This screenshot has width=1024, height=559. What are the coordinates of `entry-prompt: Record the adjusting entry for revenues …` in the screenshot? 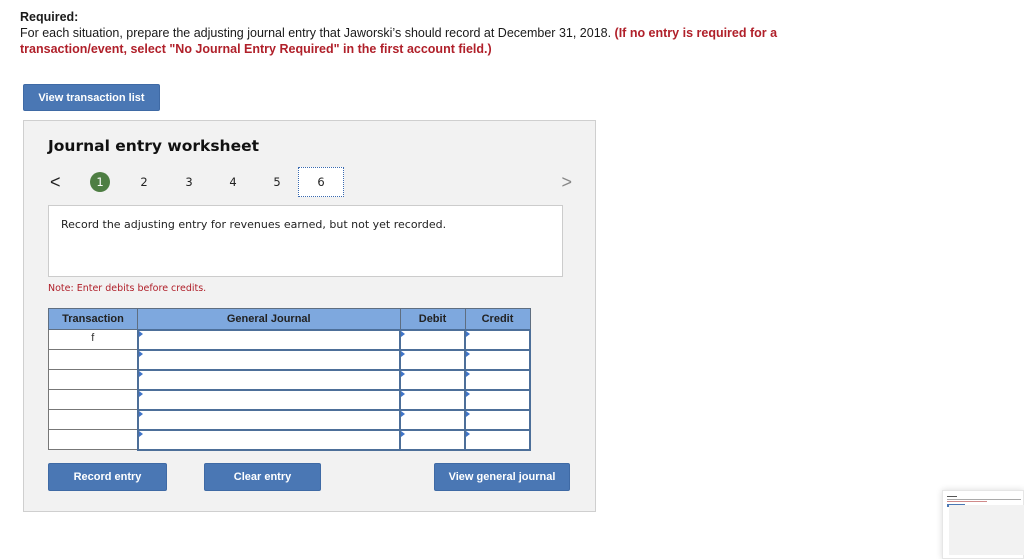 It's located at (305, 241).